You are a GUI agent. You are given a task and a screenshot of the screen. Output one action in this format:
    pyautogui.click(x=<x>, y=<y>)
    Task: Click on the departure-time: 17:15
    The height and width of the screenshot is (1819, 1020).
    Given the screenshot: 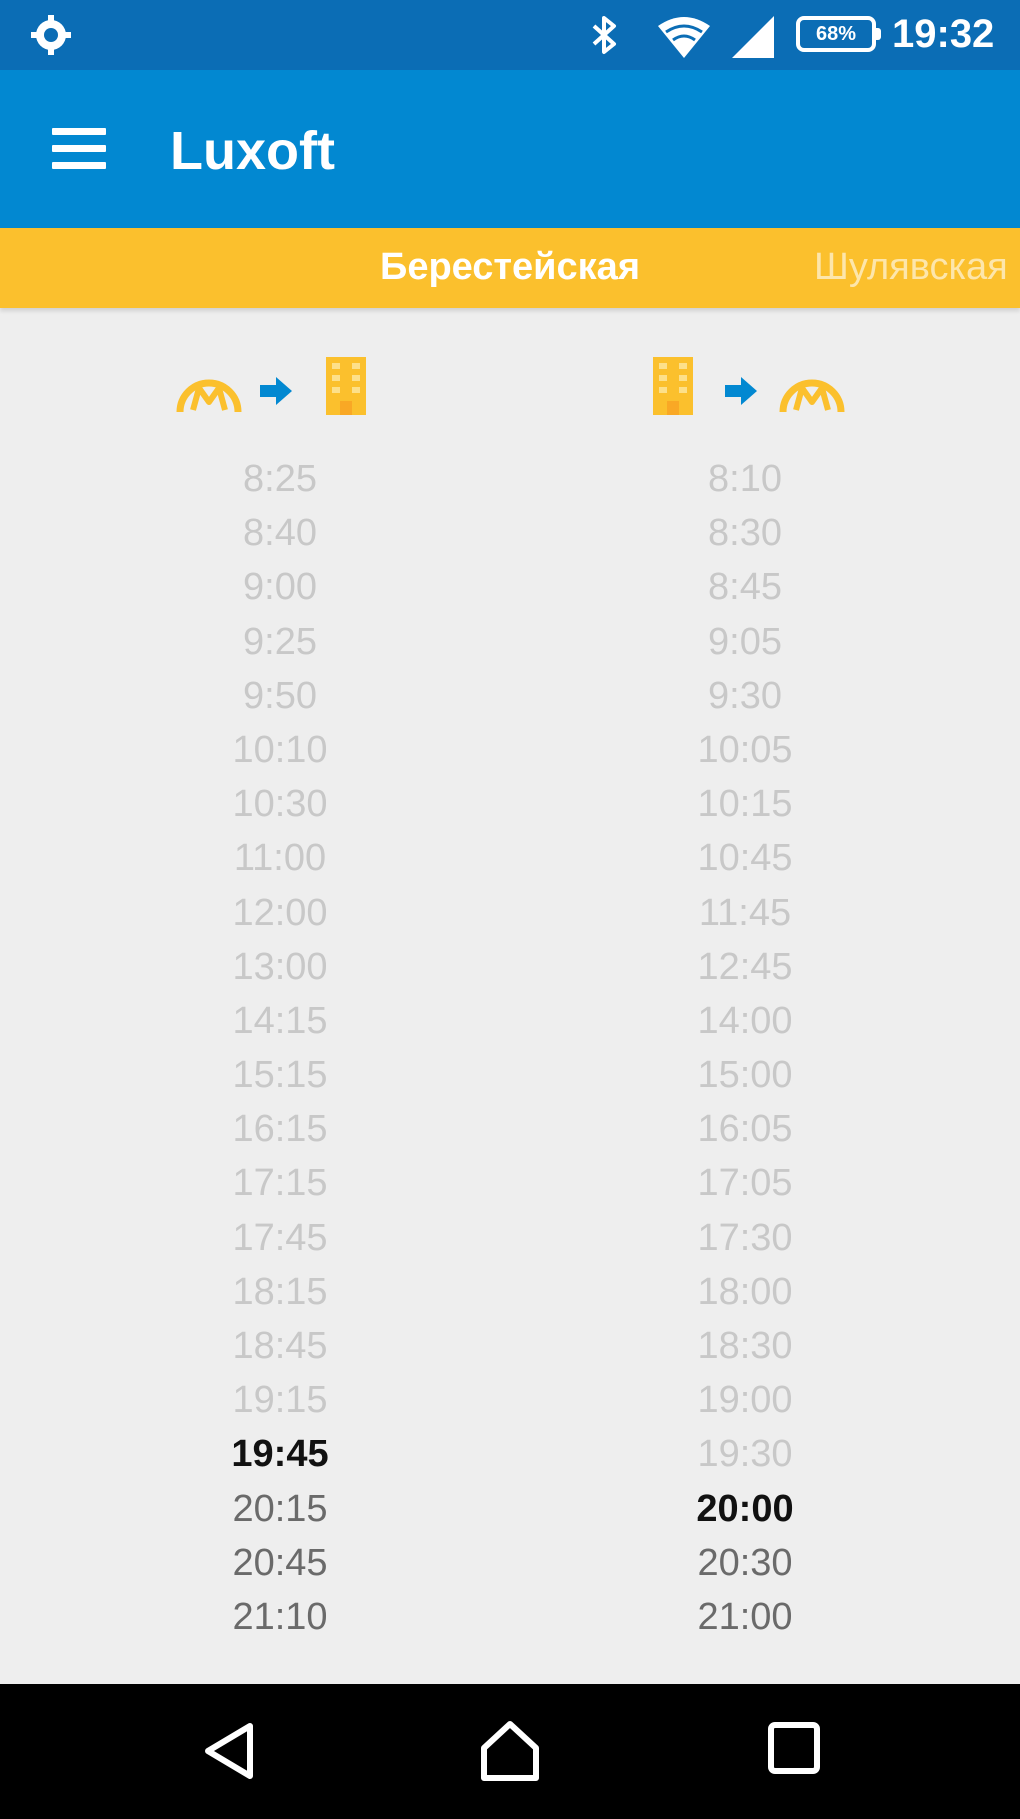 What is the action you would take?
    pyautogui.click(x=280, y=1183)
    